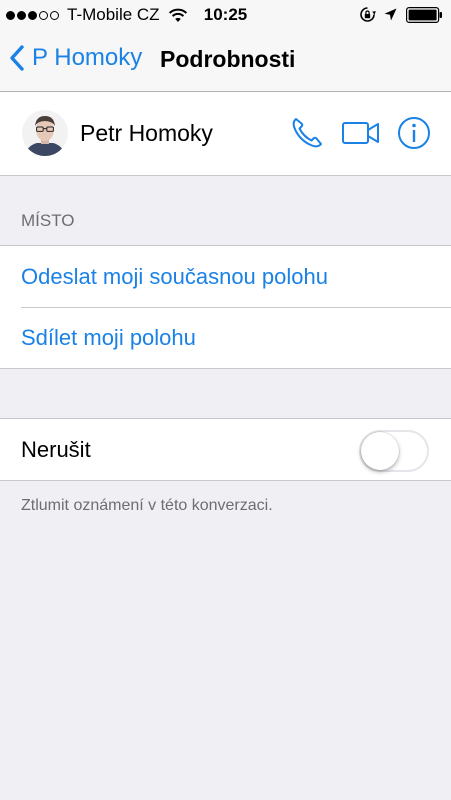 Image resolution: width=451 pixels, height=800 pixels. Describe the element at coordinates (307, 133) in the screenshot. I see `phone-icon` at that location.